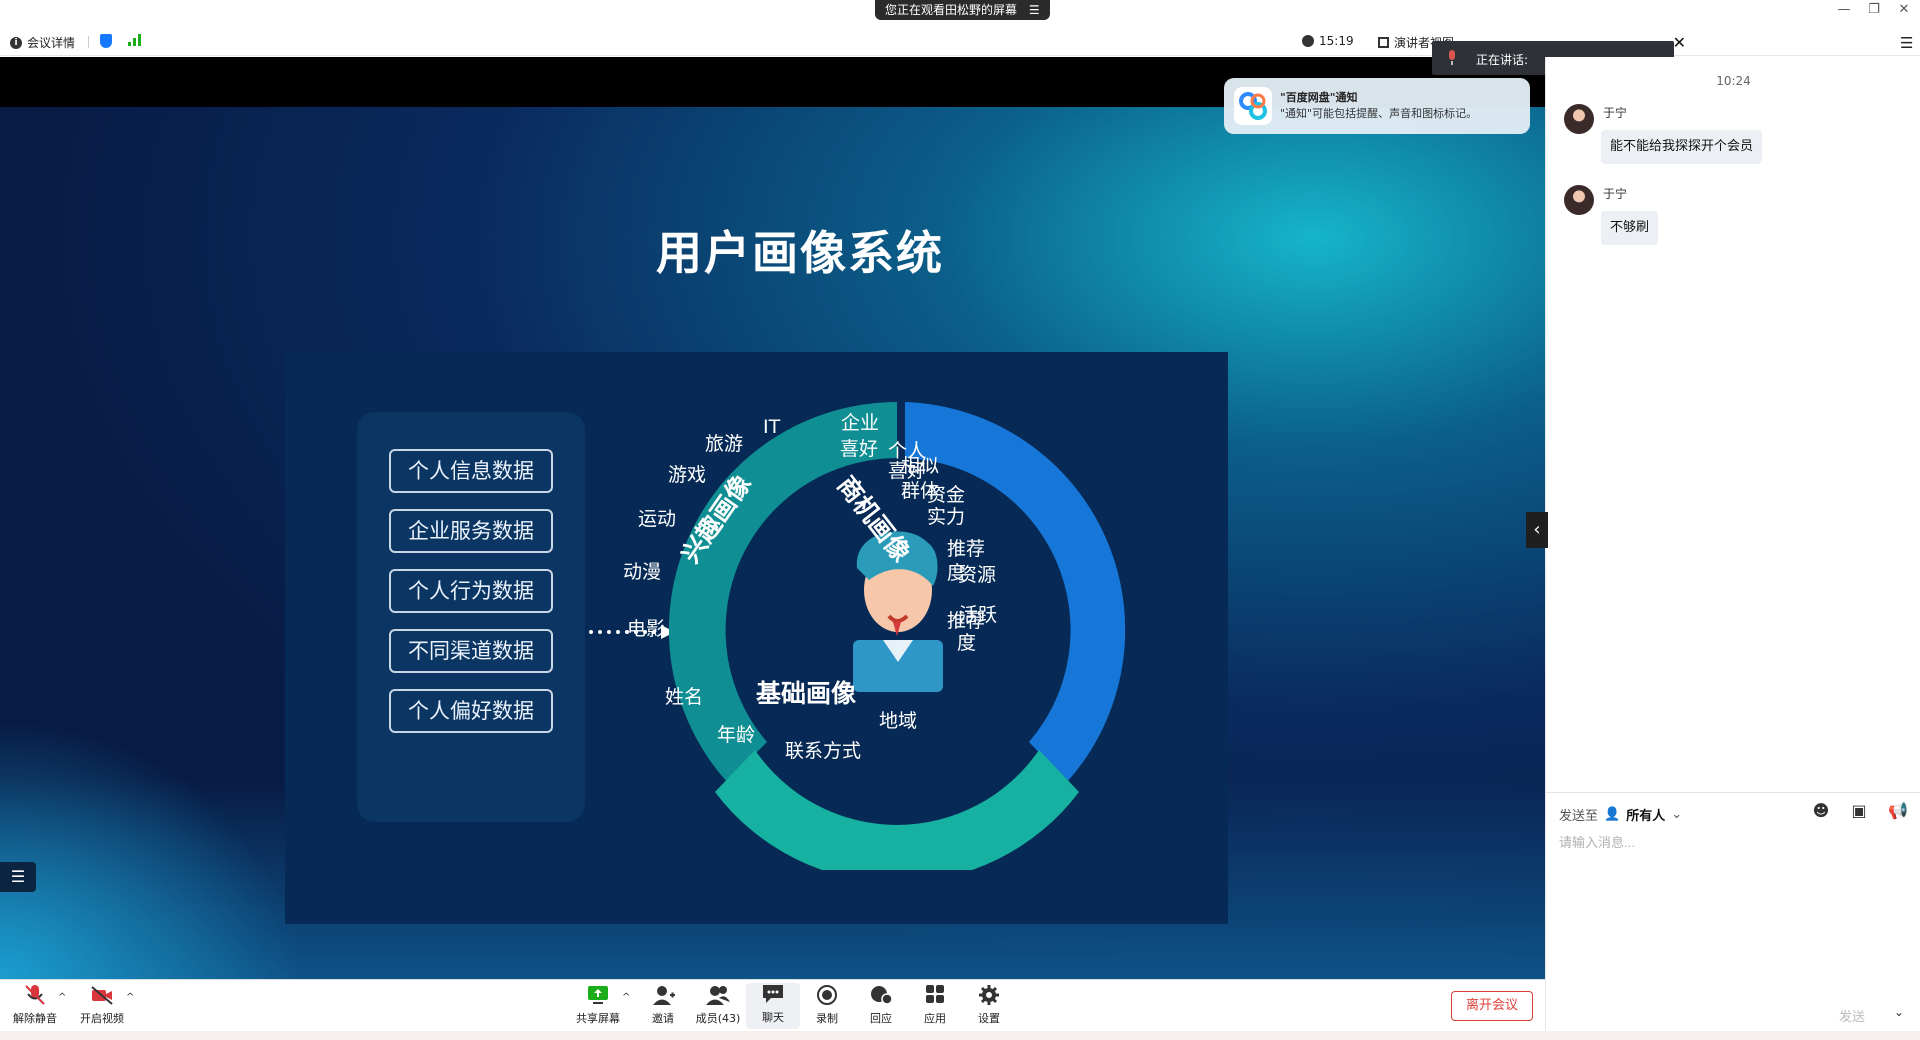 Image resolution: width=1920 pixels, height=1040 pixels. I want to click on chat-message-input, so click(1729, 842).